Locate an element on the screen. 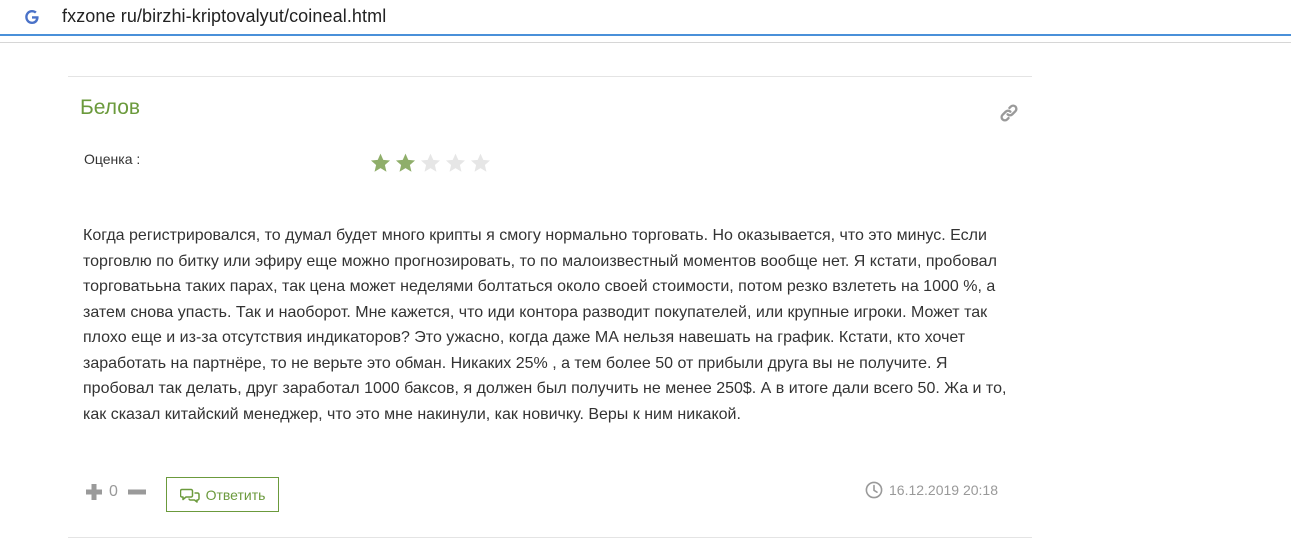  timestamp-text: 16.12.2019 20:18 is located at coordinates (943, 490).